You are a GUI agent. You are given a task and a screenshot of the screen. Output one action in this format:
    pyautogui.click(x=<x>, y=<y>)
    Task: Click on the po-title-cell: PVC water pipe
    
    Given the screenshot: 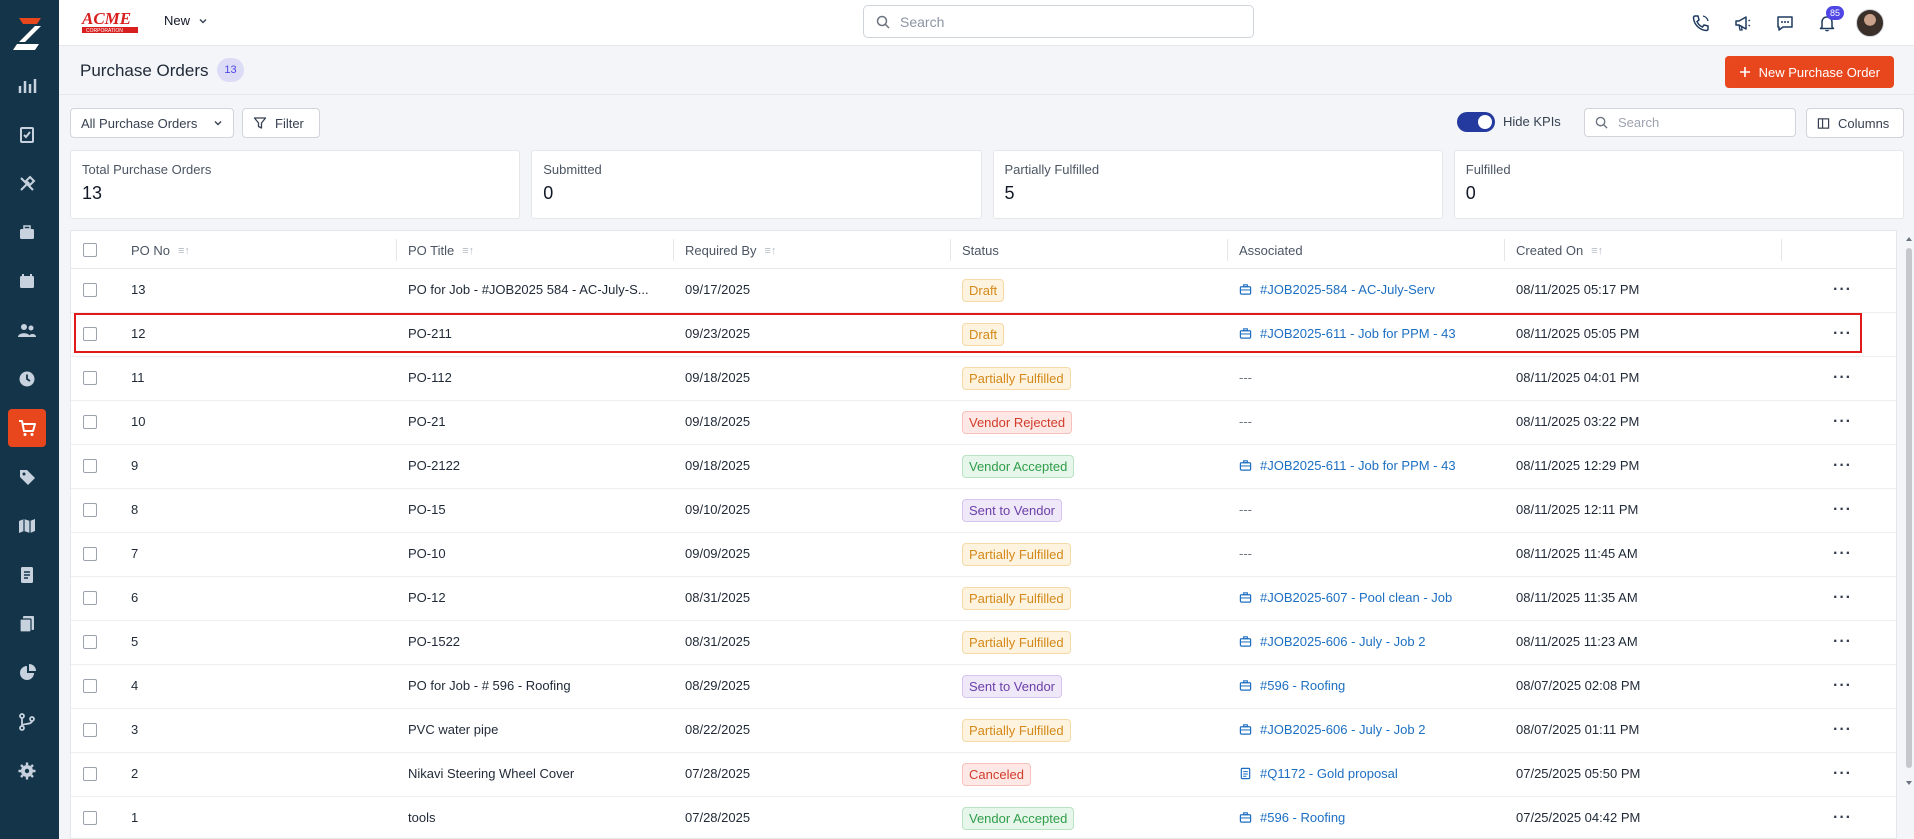 What is the action you would take?
    pyautogui.click(x=537, y=729)
    